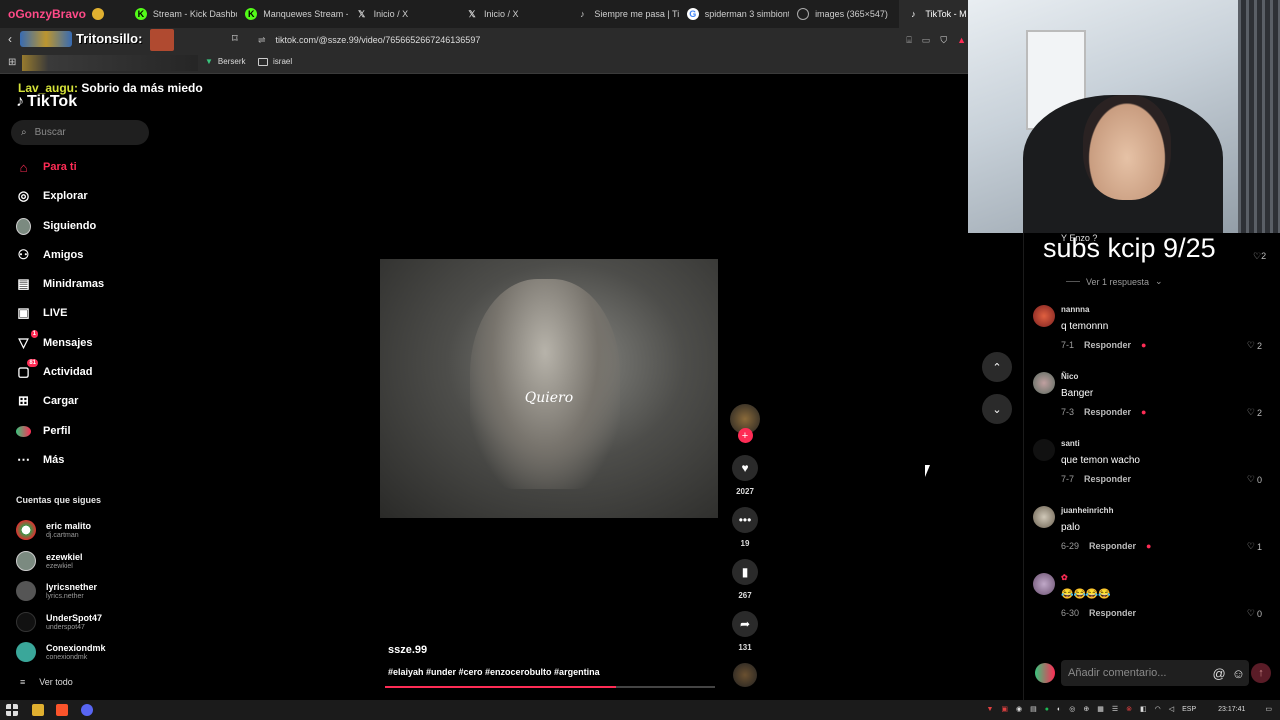 The height and width of the screenshot is (720, 1280). What do you see at coordinates (46, 102) in the screenshot?
I see `tiktok-logo: ♪ TikTok` at bounding box center [46, 102].